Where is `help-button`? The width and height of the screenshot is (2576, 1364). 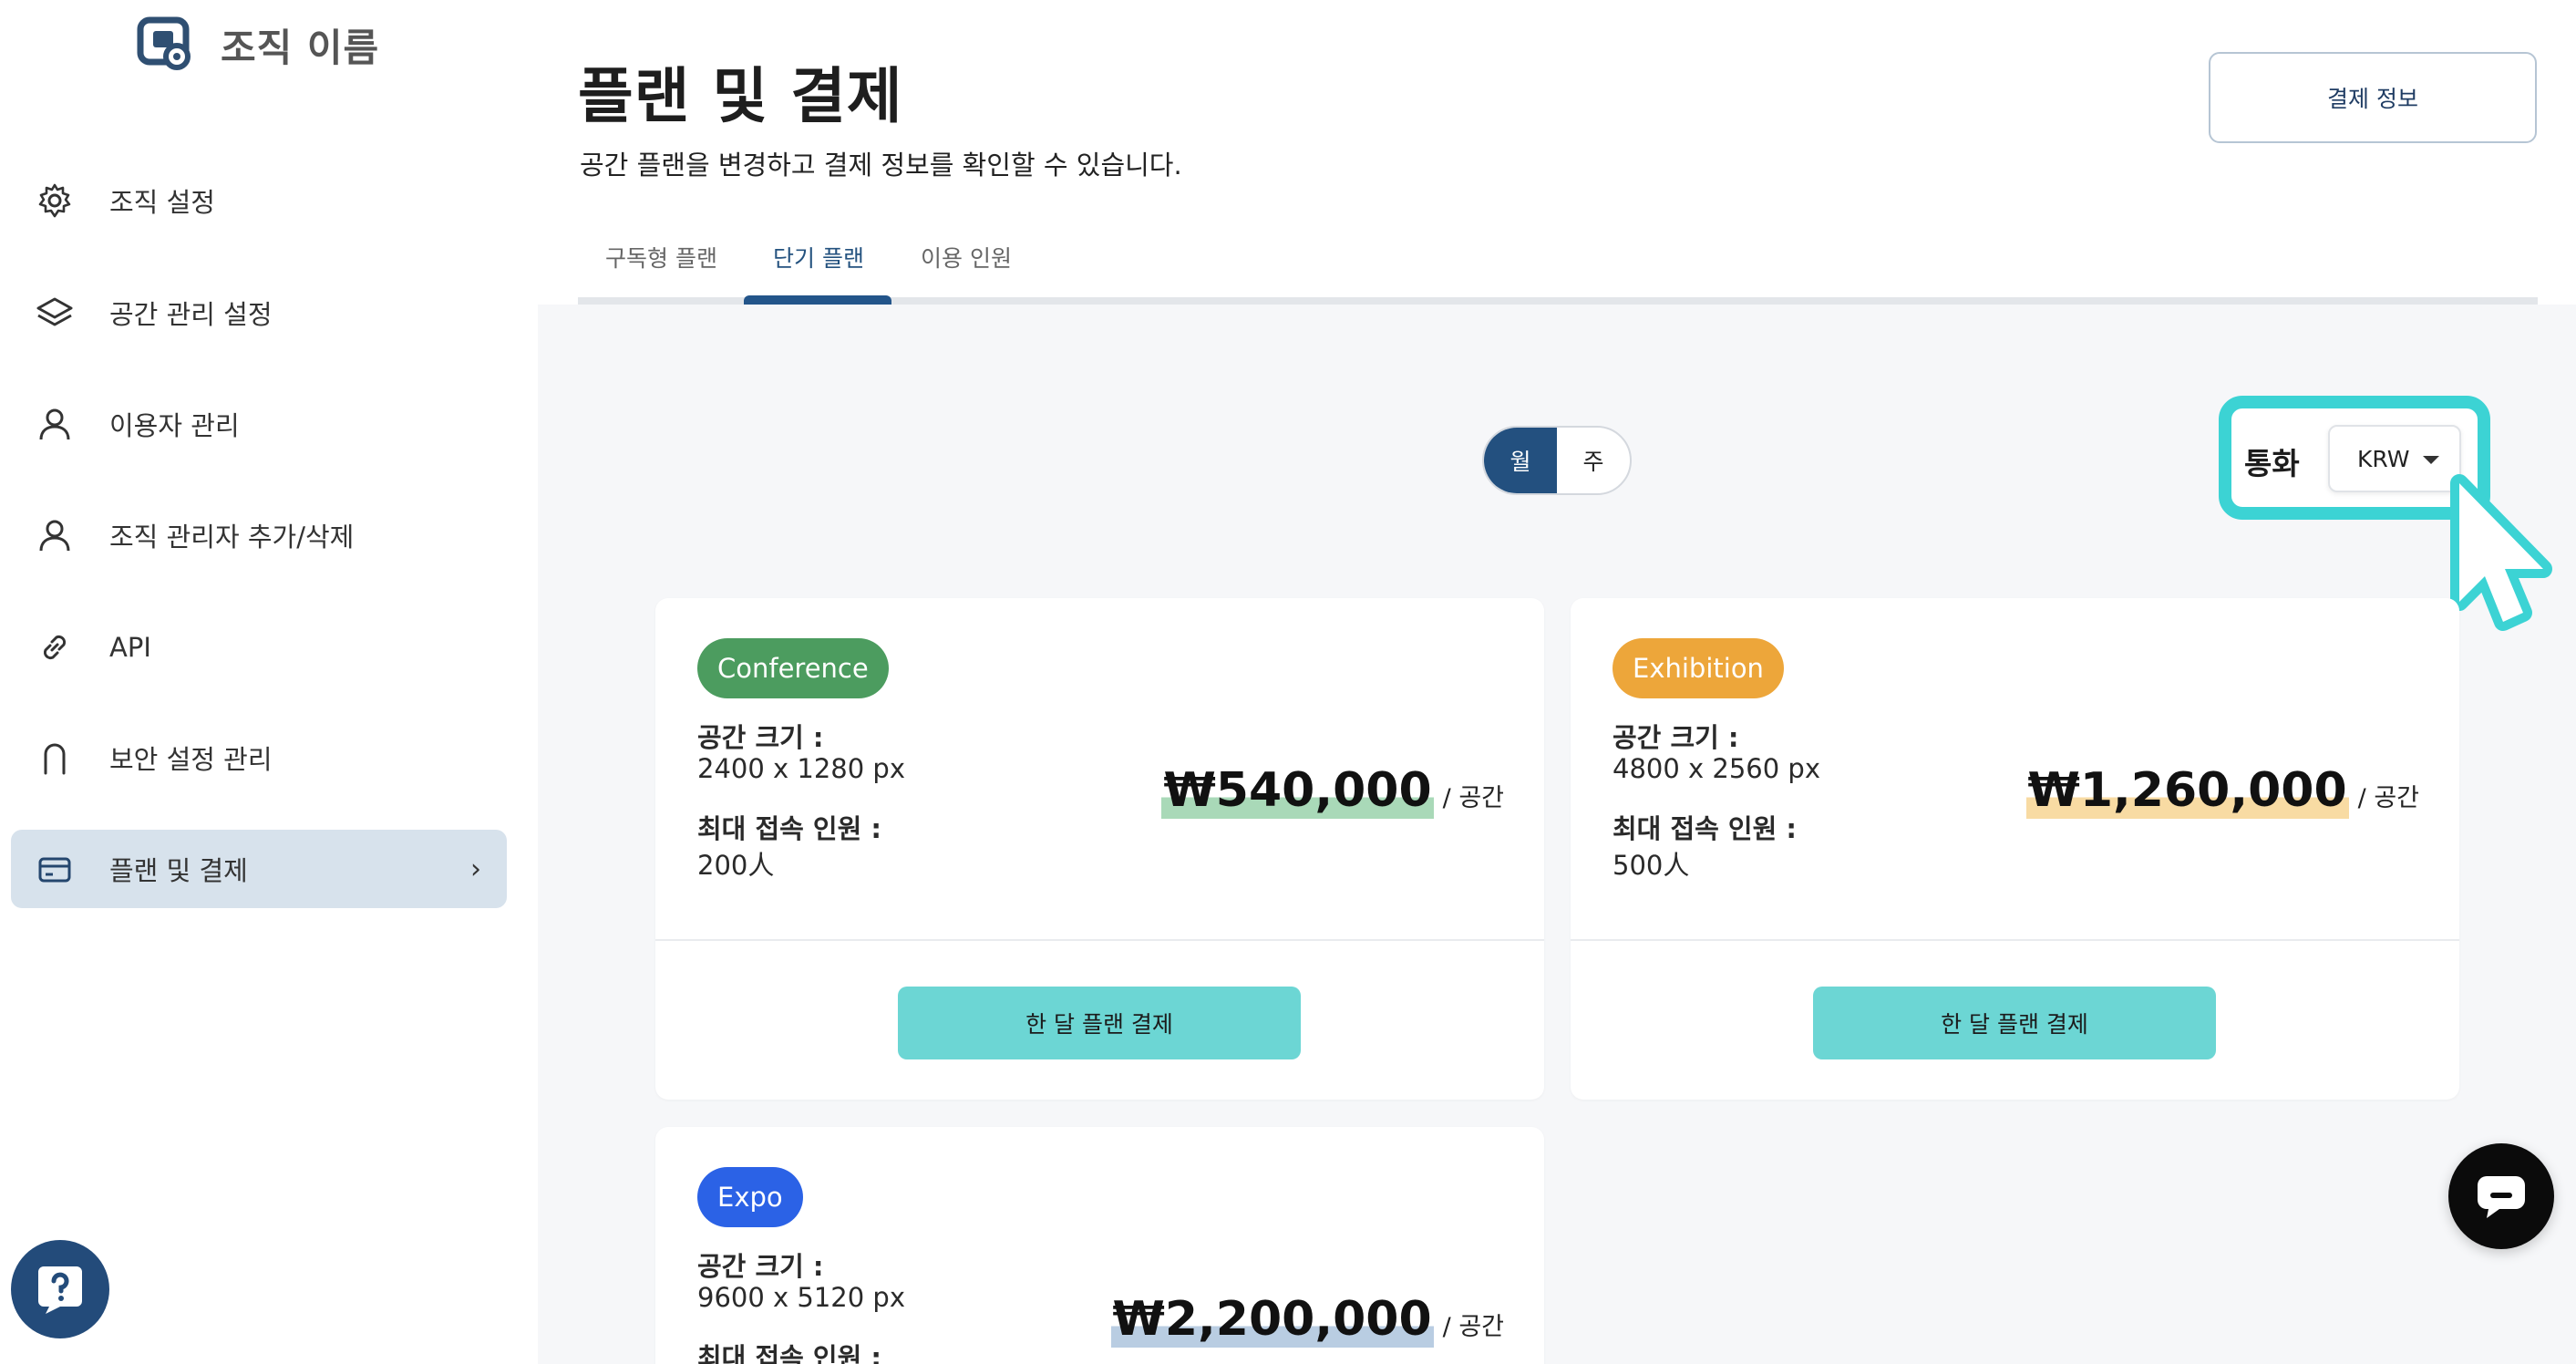
help-button is located at coordinates (60, 1289).